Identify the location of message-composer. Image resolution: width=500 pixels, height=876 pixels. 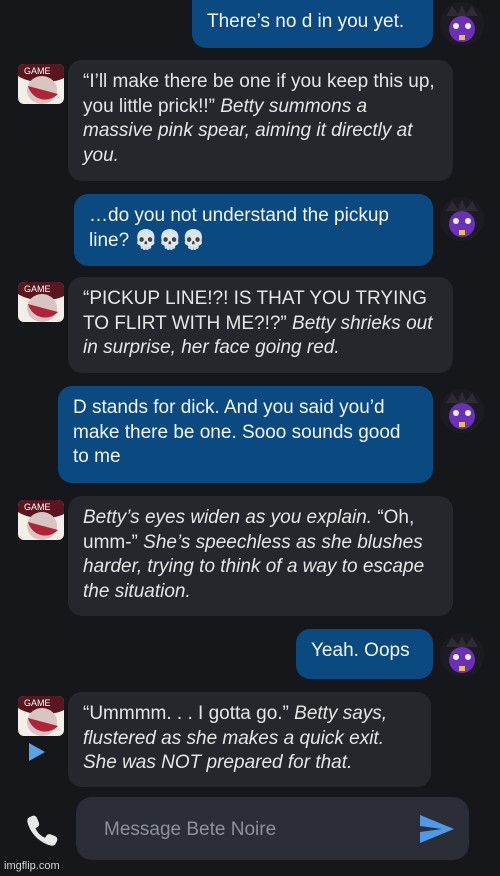
(272, 828).